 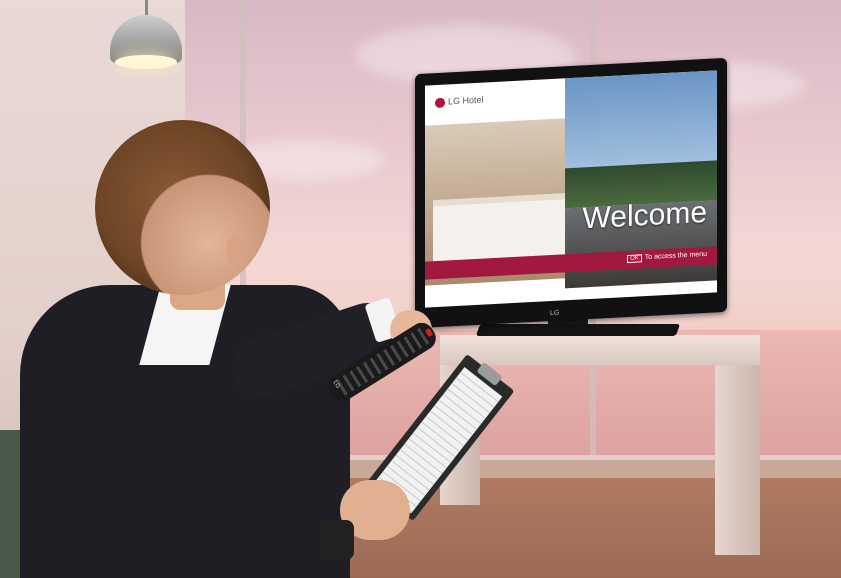 I want to click on lg-logo-icon, so click(x=440, y=102).